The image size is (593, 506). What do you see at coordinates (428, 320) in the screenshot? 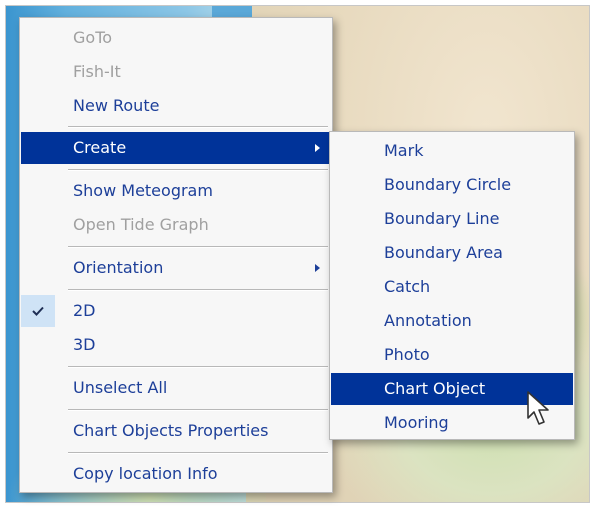
I see `menu-item-label: Annotation` at bounding box center [428, 320].